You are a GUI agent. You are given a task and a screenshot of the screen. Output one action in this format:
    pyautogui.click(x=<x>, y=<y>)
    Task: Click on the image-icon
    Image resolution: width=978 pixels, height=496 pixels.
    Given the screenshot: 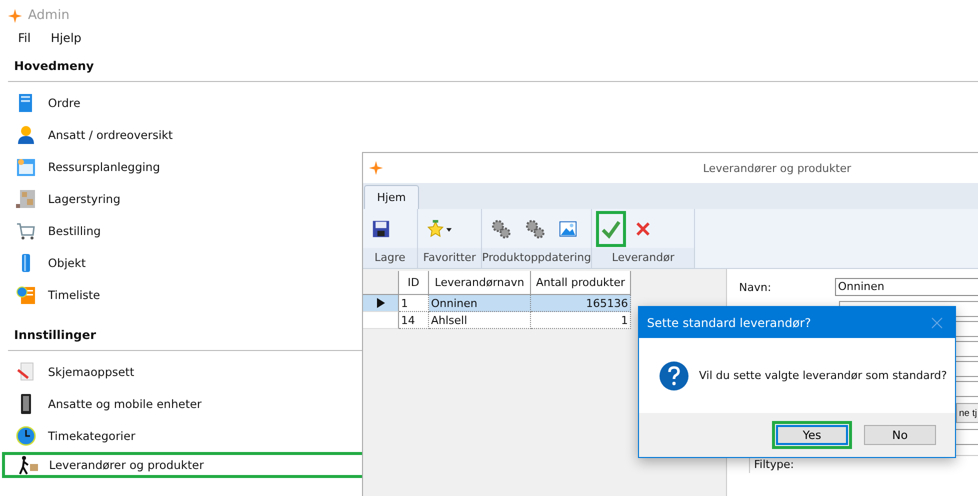 What is the action you would take?
    pyautogui.click(x=568, y=229)
    